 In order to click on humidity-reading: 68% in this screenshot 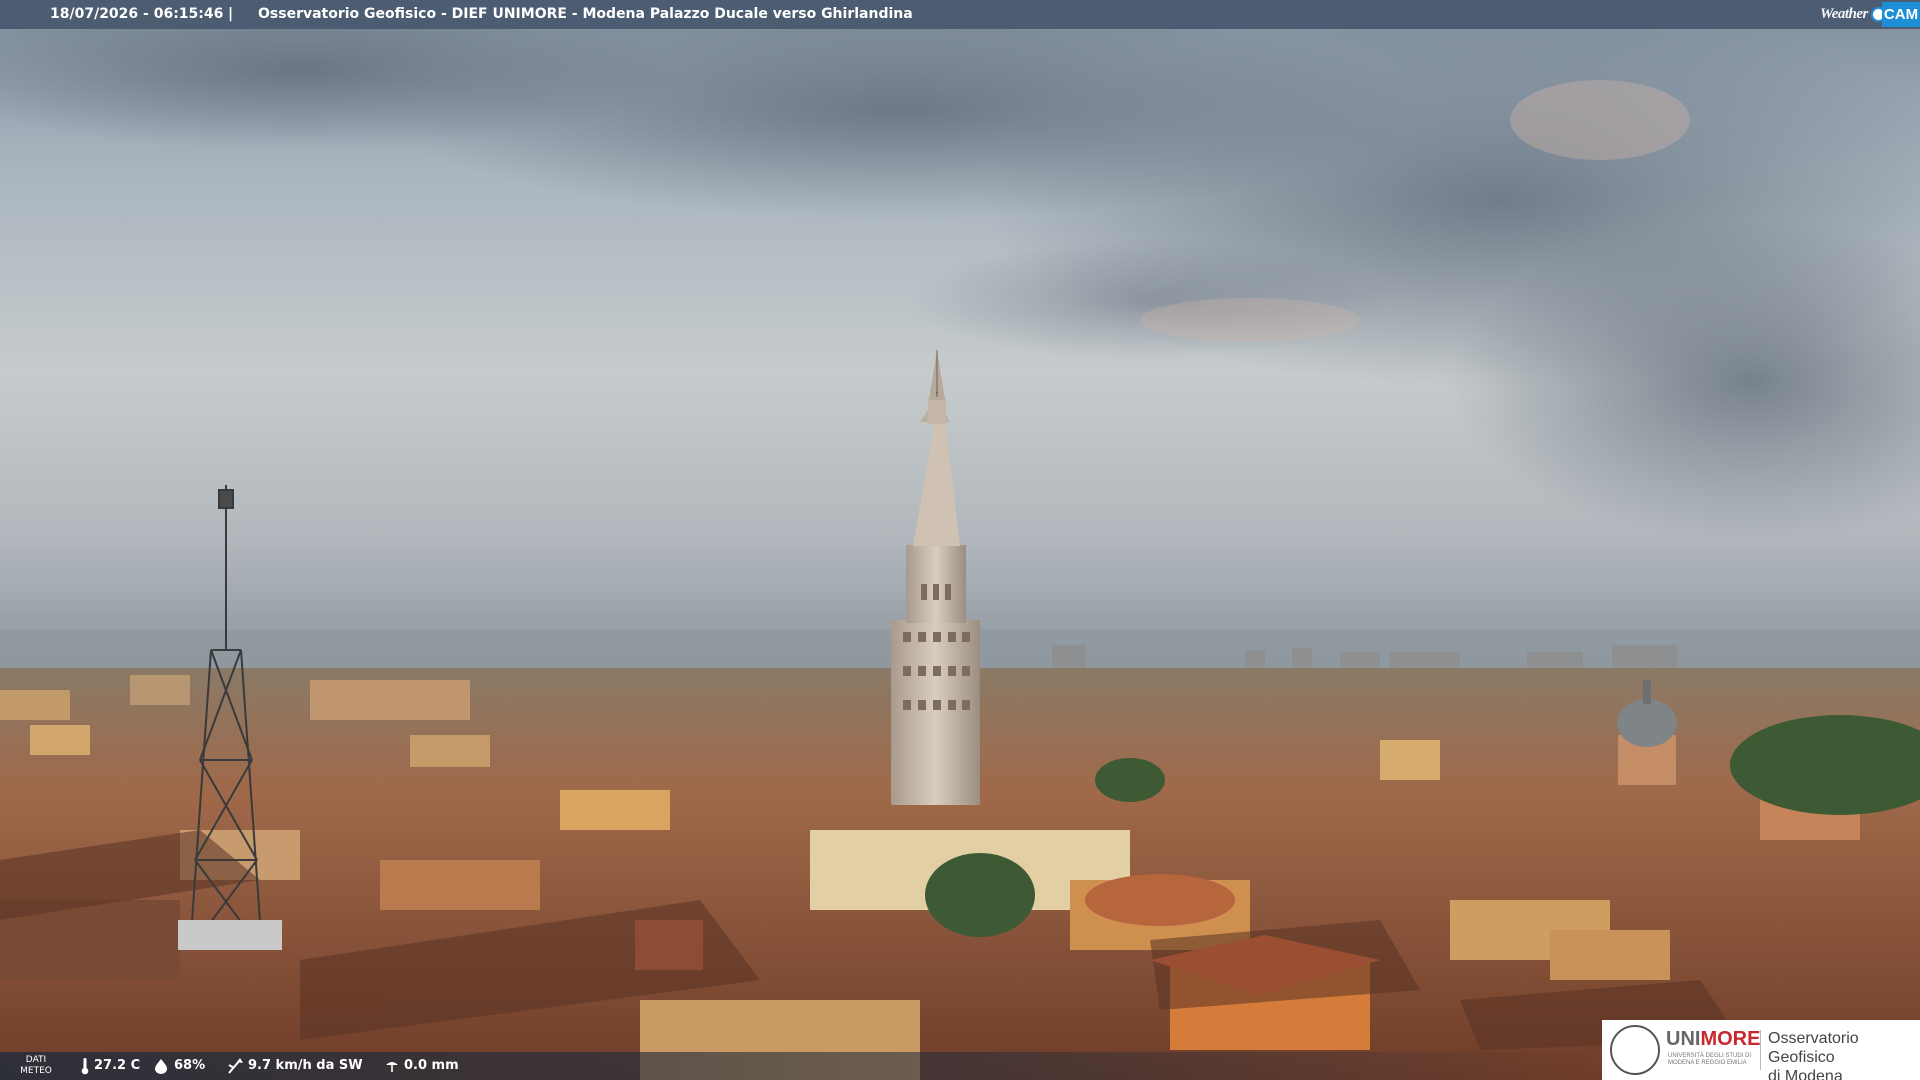, I will do `click(178, 1066)`.